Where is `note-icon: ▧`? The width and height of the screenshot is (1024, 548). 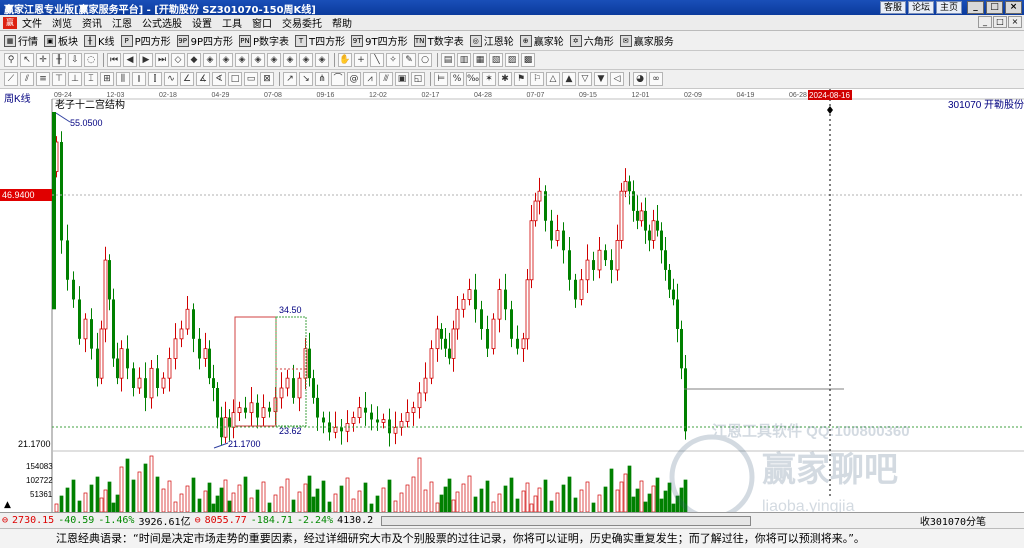
note-icon: ▧ is located at coordinates (496, 60).